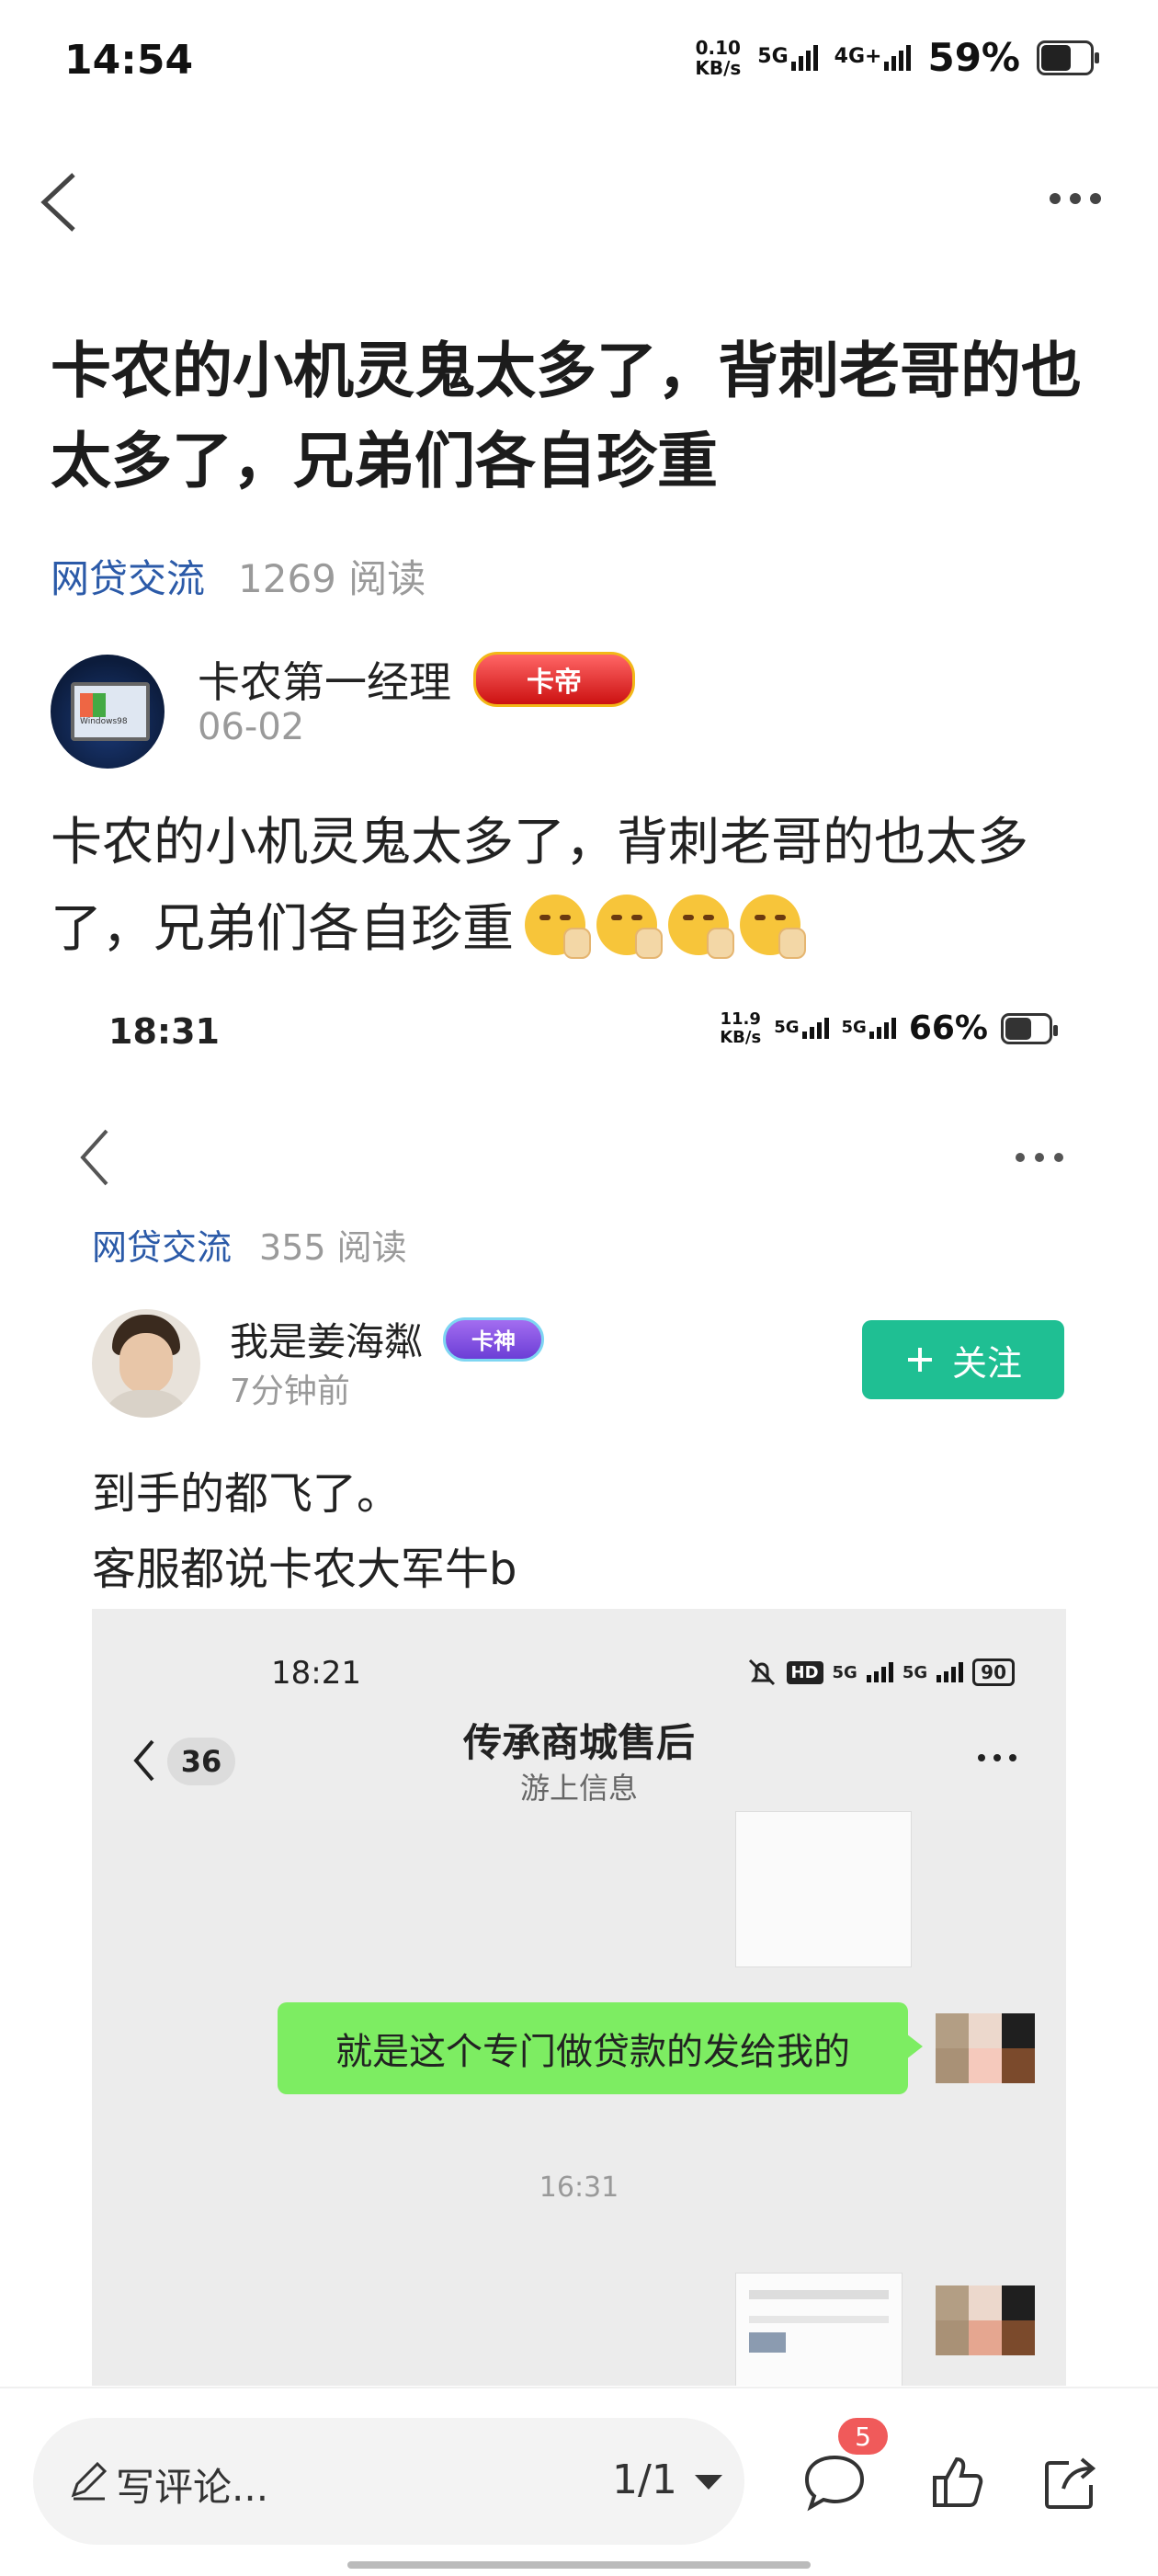 The image size is (1158, 2576). I want to click on embedded-author-badge: 卡神, so click(494, 1339).